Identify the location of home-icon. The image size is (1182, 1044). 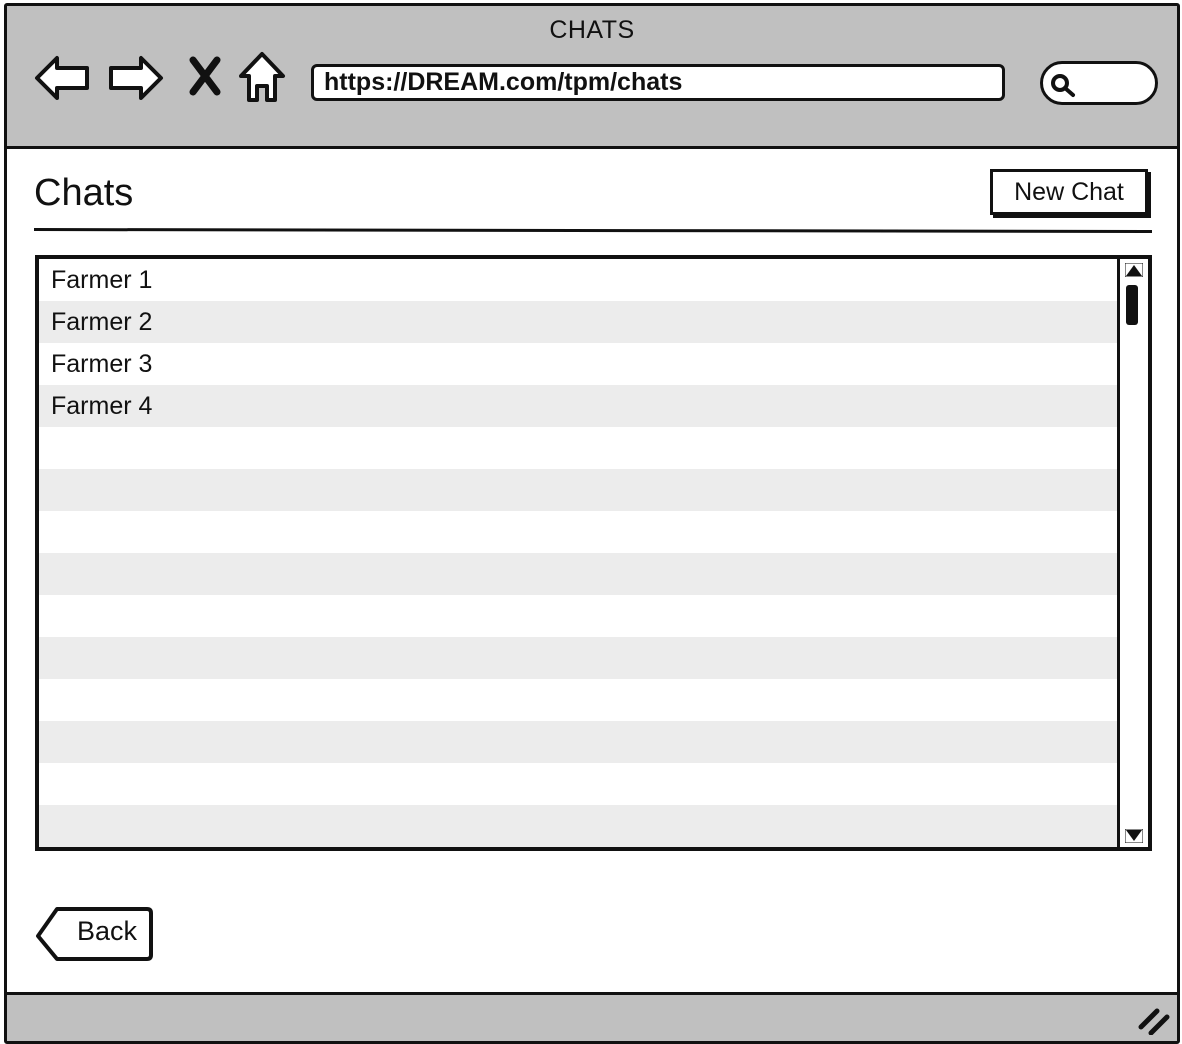
(262, 77).